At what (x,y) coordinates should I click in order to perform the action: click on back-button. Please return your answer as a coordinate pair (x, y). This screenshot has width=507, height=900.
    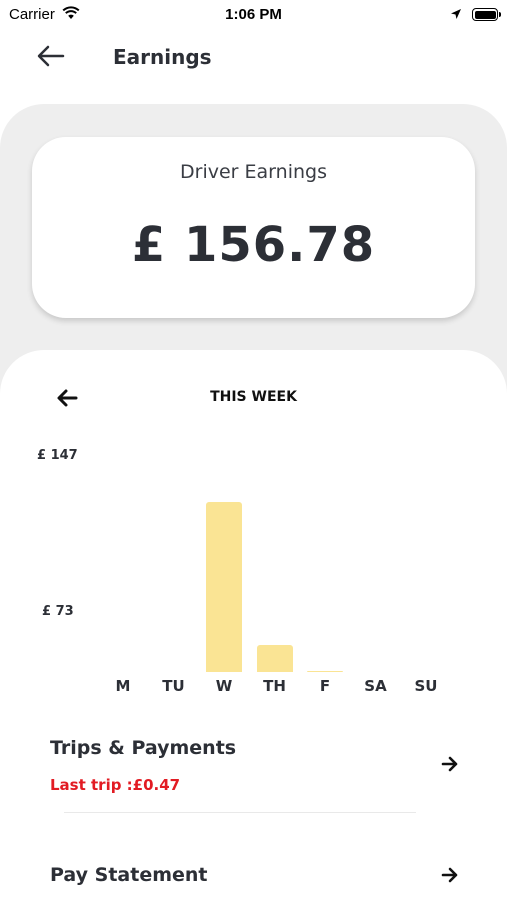
    Looking at the image, I should click on (50, 56).